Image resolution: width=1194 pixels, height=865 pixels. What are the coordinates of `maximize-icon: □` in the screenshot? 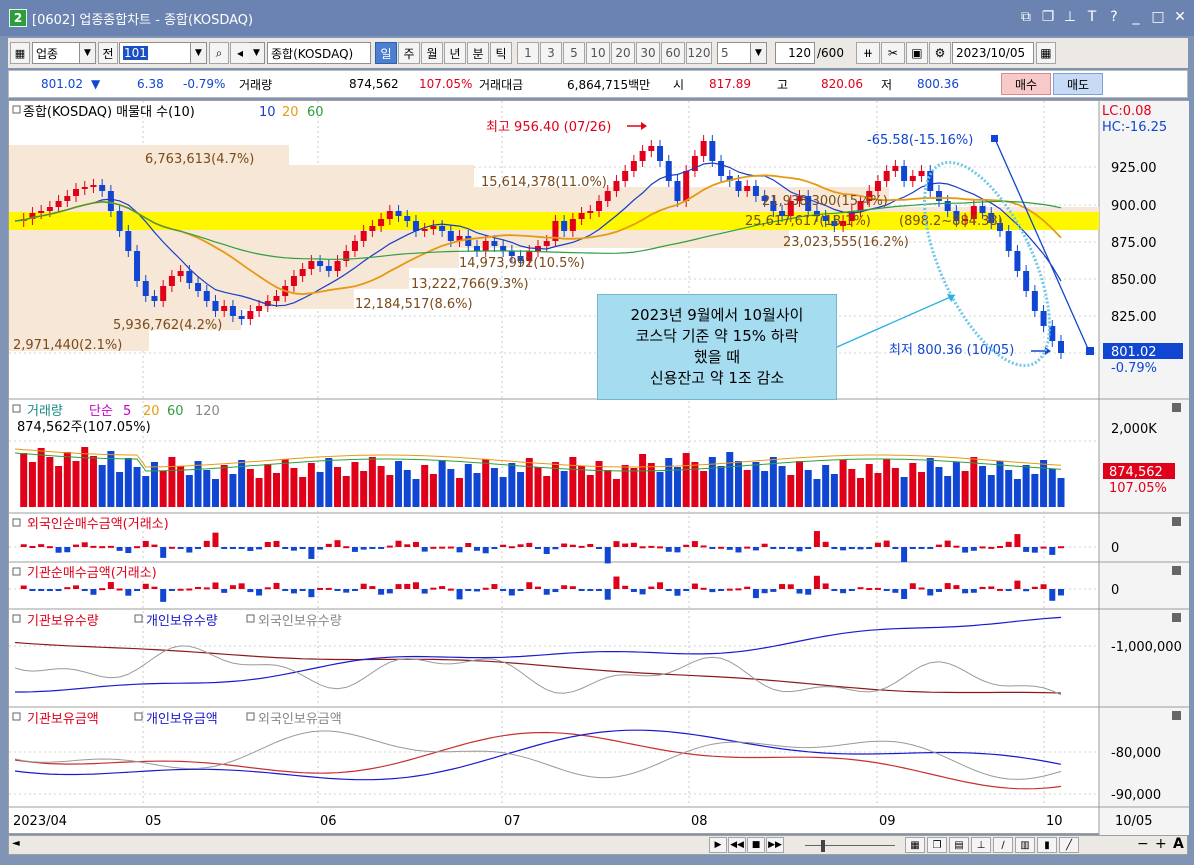 It's located at (1158, 17).